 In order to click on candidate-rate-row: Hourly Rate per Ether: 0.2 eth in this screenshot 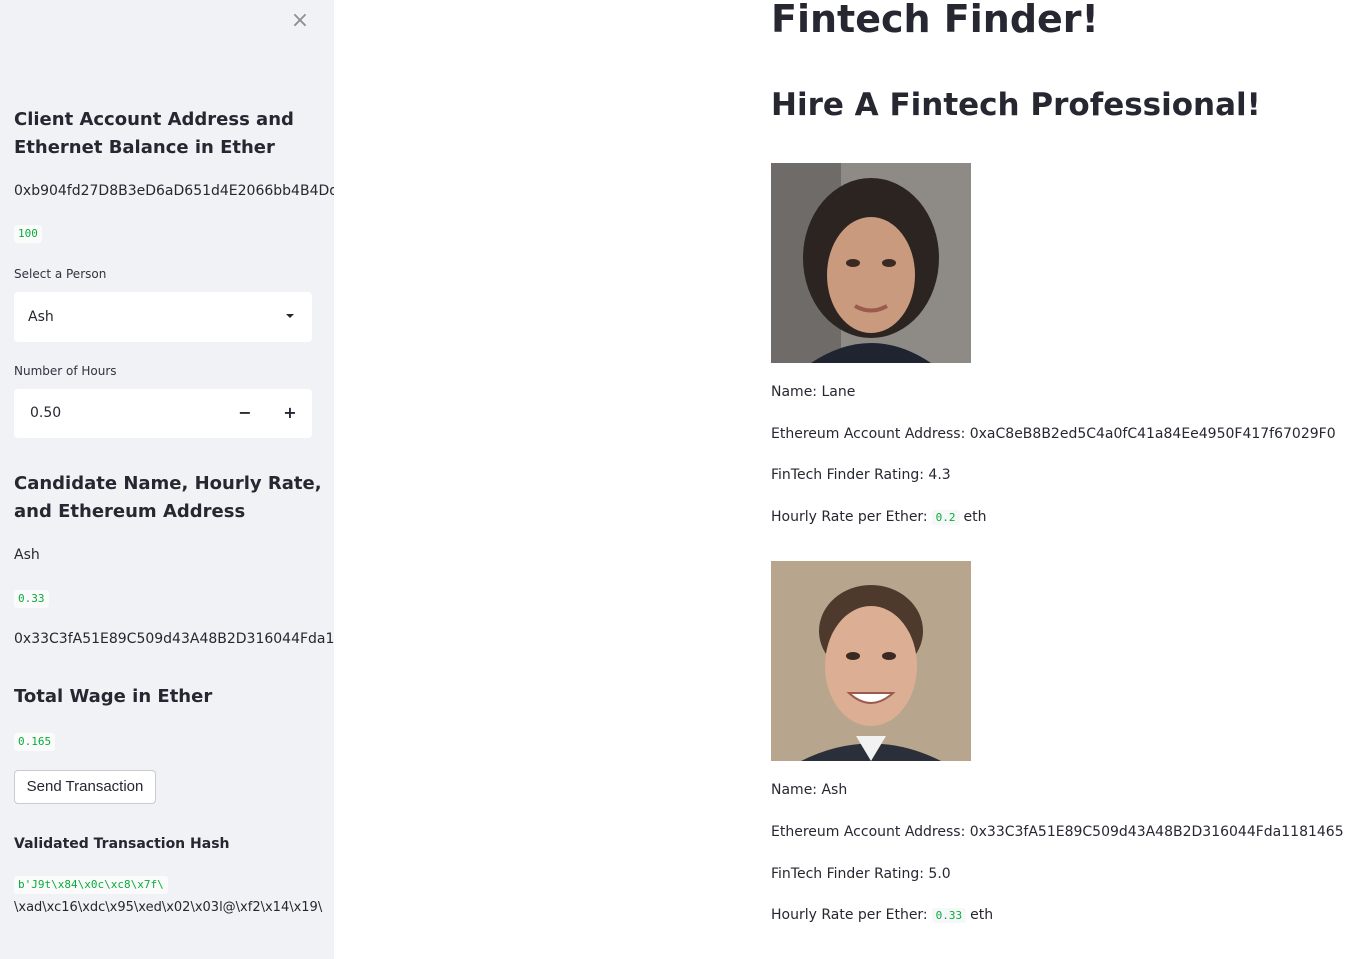, I will do `click(879, 517)`.